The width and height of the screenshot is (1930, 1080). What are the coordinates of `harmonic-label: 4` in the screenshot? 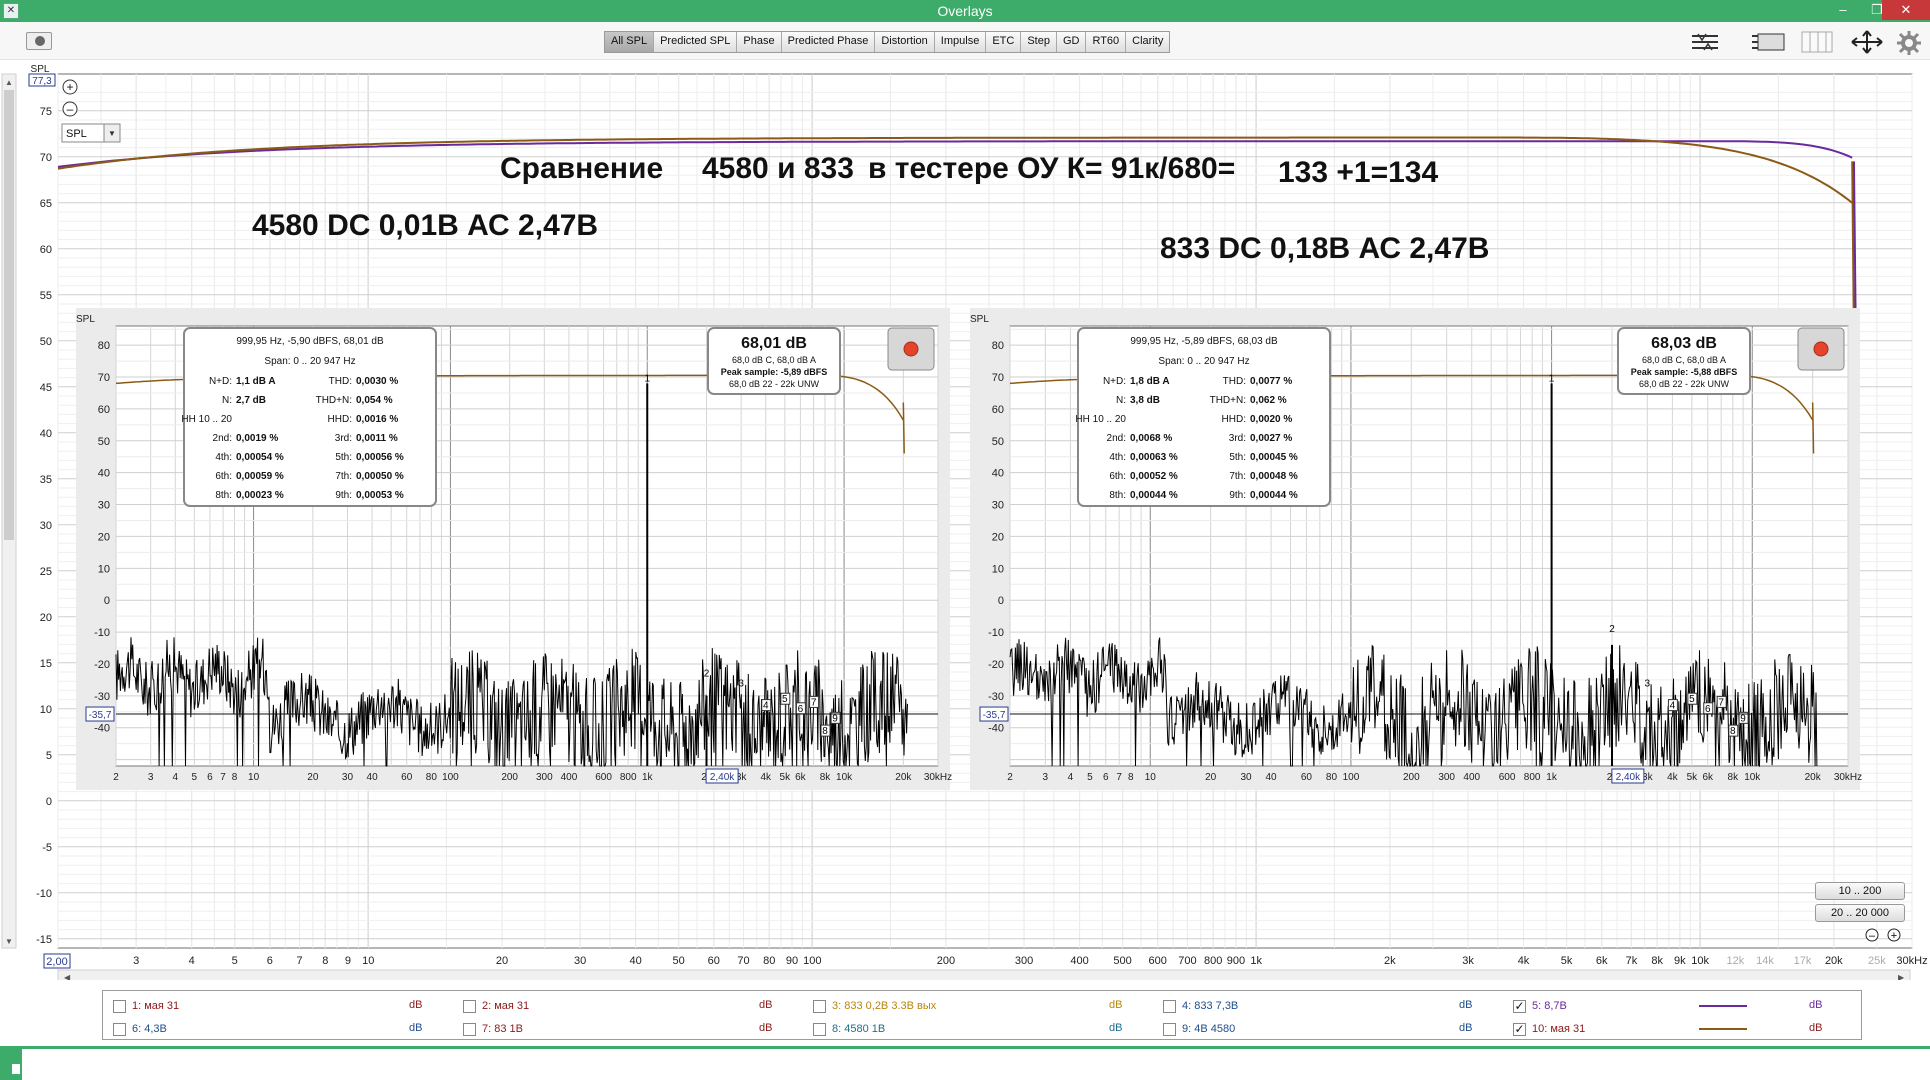 It's located at (1673, 706).